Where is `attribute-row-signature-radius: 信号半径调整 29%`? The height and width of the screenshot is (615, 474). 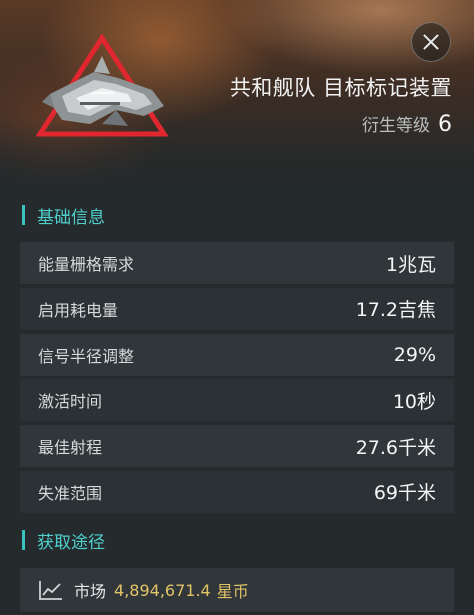
attribute-row-signature-radius: 信号半径调整 29% is located at coordinates (237, 354).